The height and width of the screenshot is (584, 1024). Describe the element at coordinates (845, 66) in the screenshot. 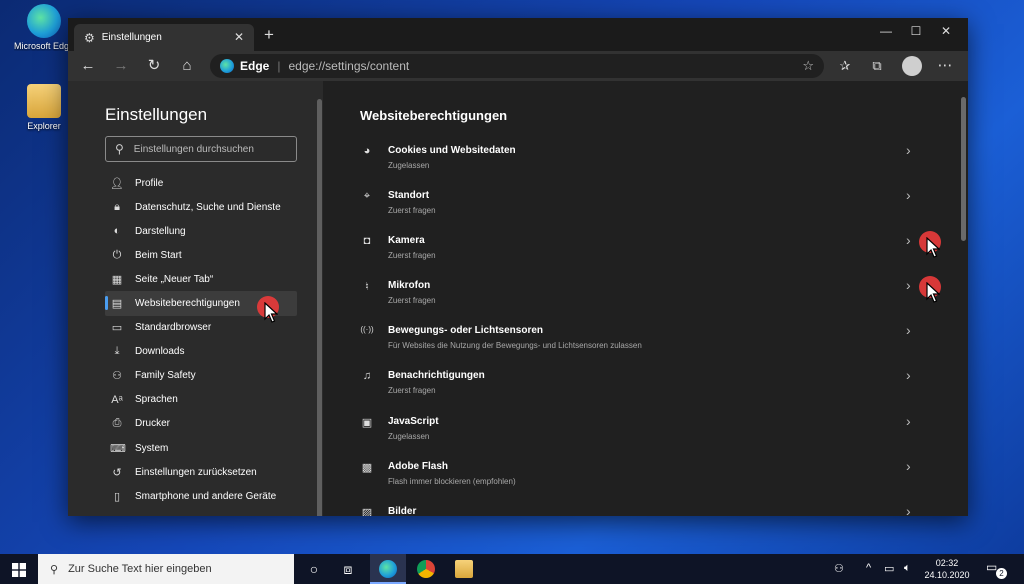

I see `favorites-button: ✰` at that location.